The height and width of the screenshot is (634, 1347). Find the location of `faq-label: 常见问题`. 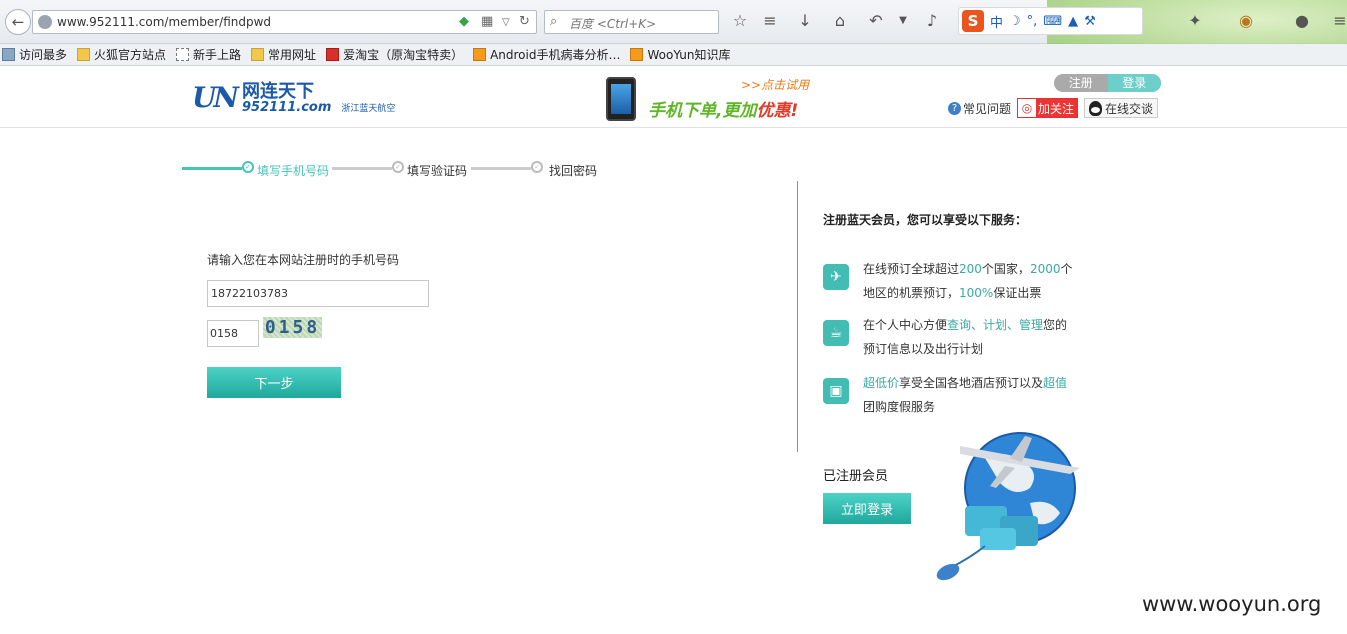

faq-label: 常见问题 is located at coordinates (987, 108).